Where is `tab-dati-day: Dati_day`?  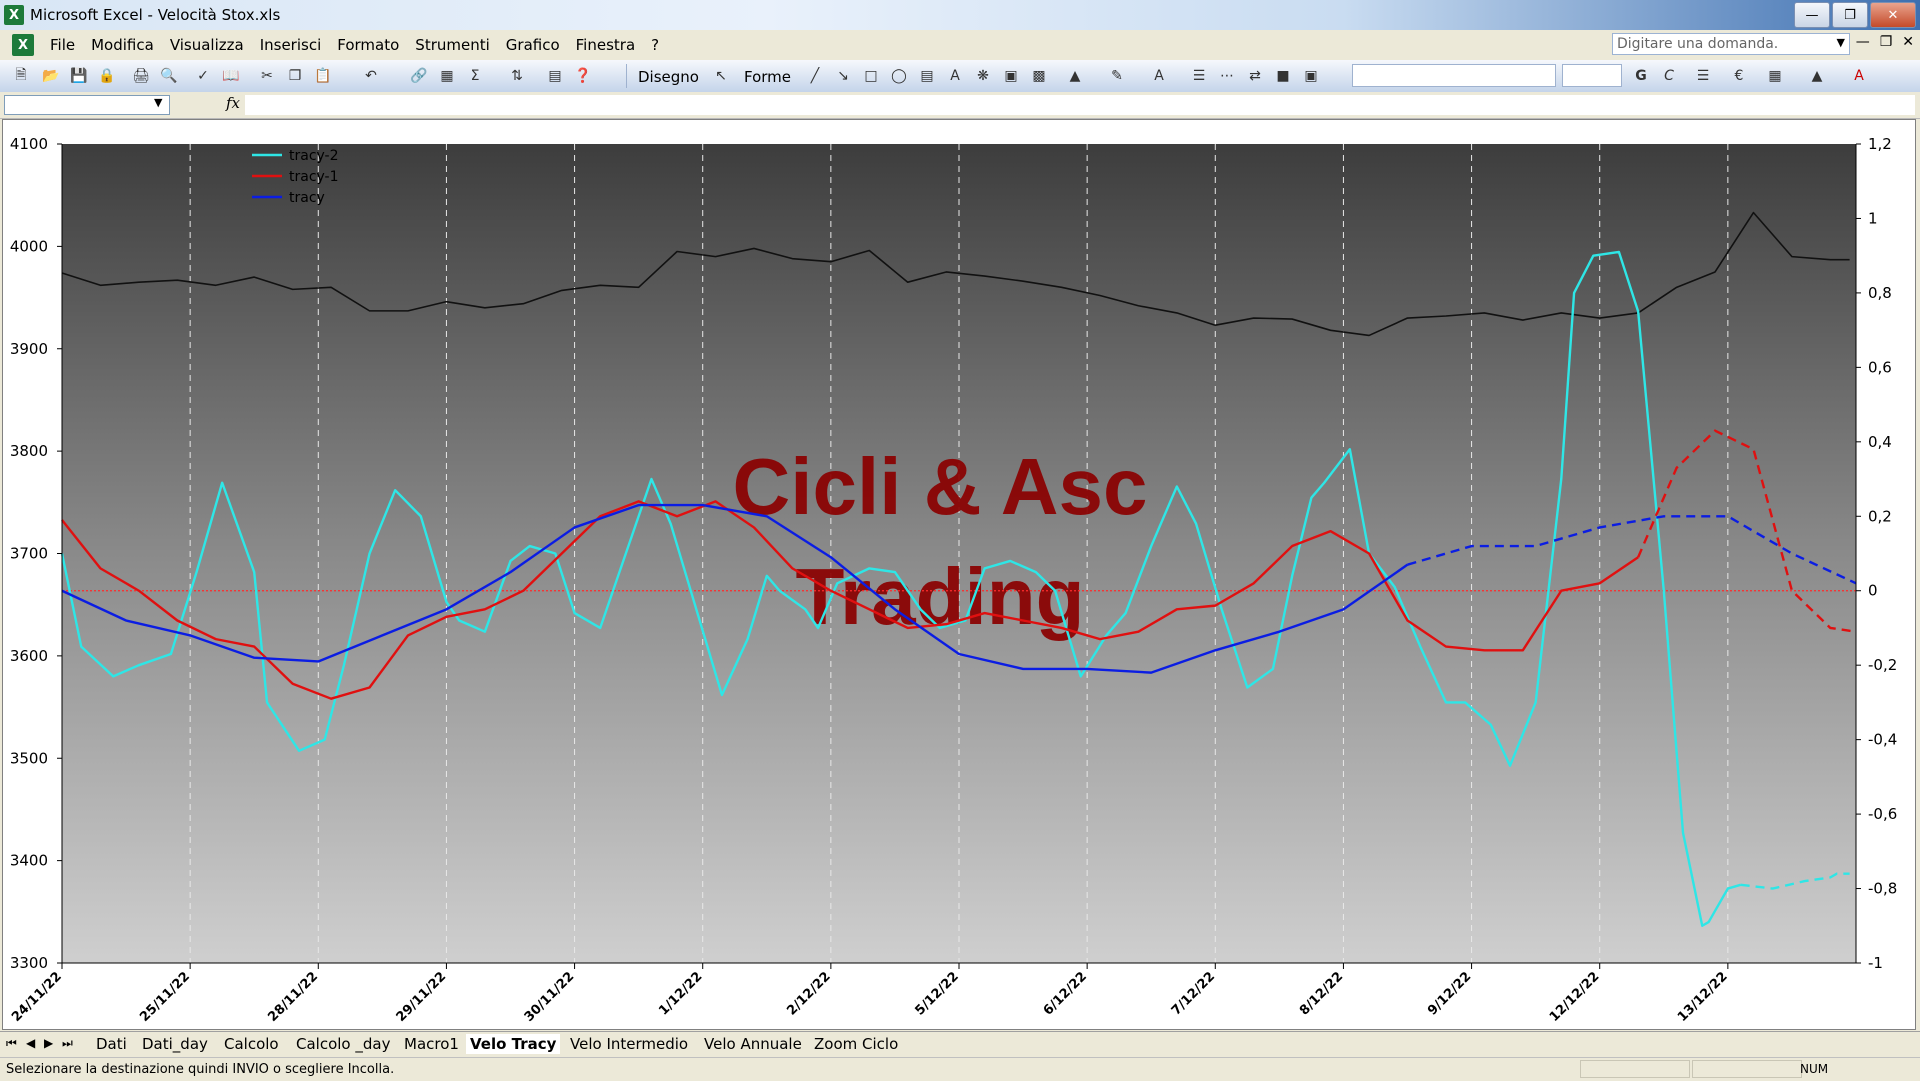
tab-dati-day: Dati_day is located at coordinates (175, 1044).